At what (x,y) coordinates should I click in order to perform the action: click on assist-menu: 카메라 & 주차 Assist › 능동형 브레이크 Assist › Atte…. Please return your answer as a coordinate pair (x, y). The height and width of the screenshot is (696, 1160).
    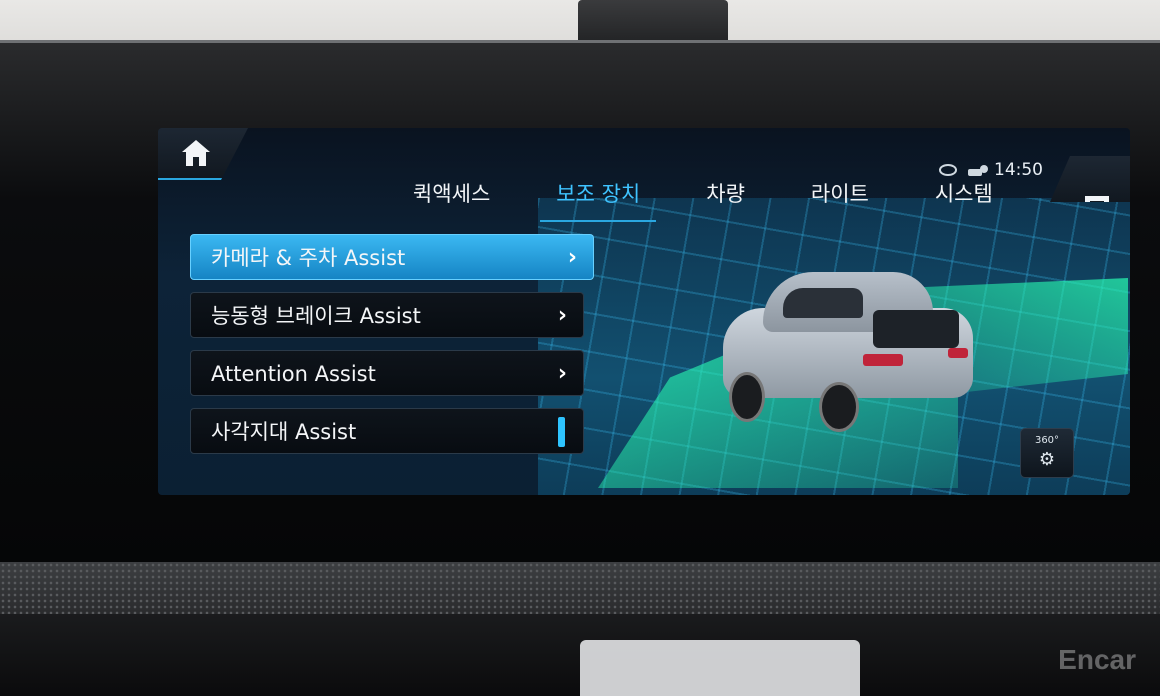
    Looking at the image, I should click on (395, 350).